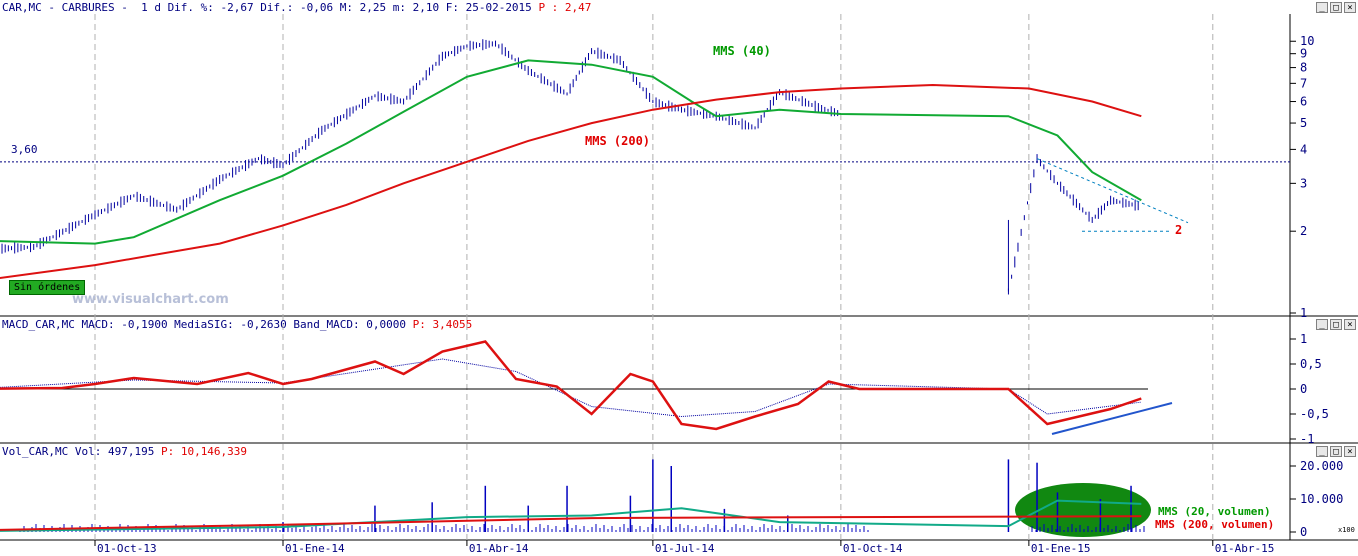 The image size is (1358, 556). Describe the element at coordinates (1303, 532) in the screenshot. I see `vol-y-tick-label: 0` at that location.